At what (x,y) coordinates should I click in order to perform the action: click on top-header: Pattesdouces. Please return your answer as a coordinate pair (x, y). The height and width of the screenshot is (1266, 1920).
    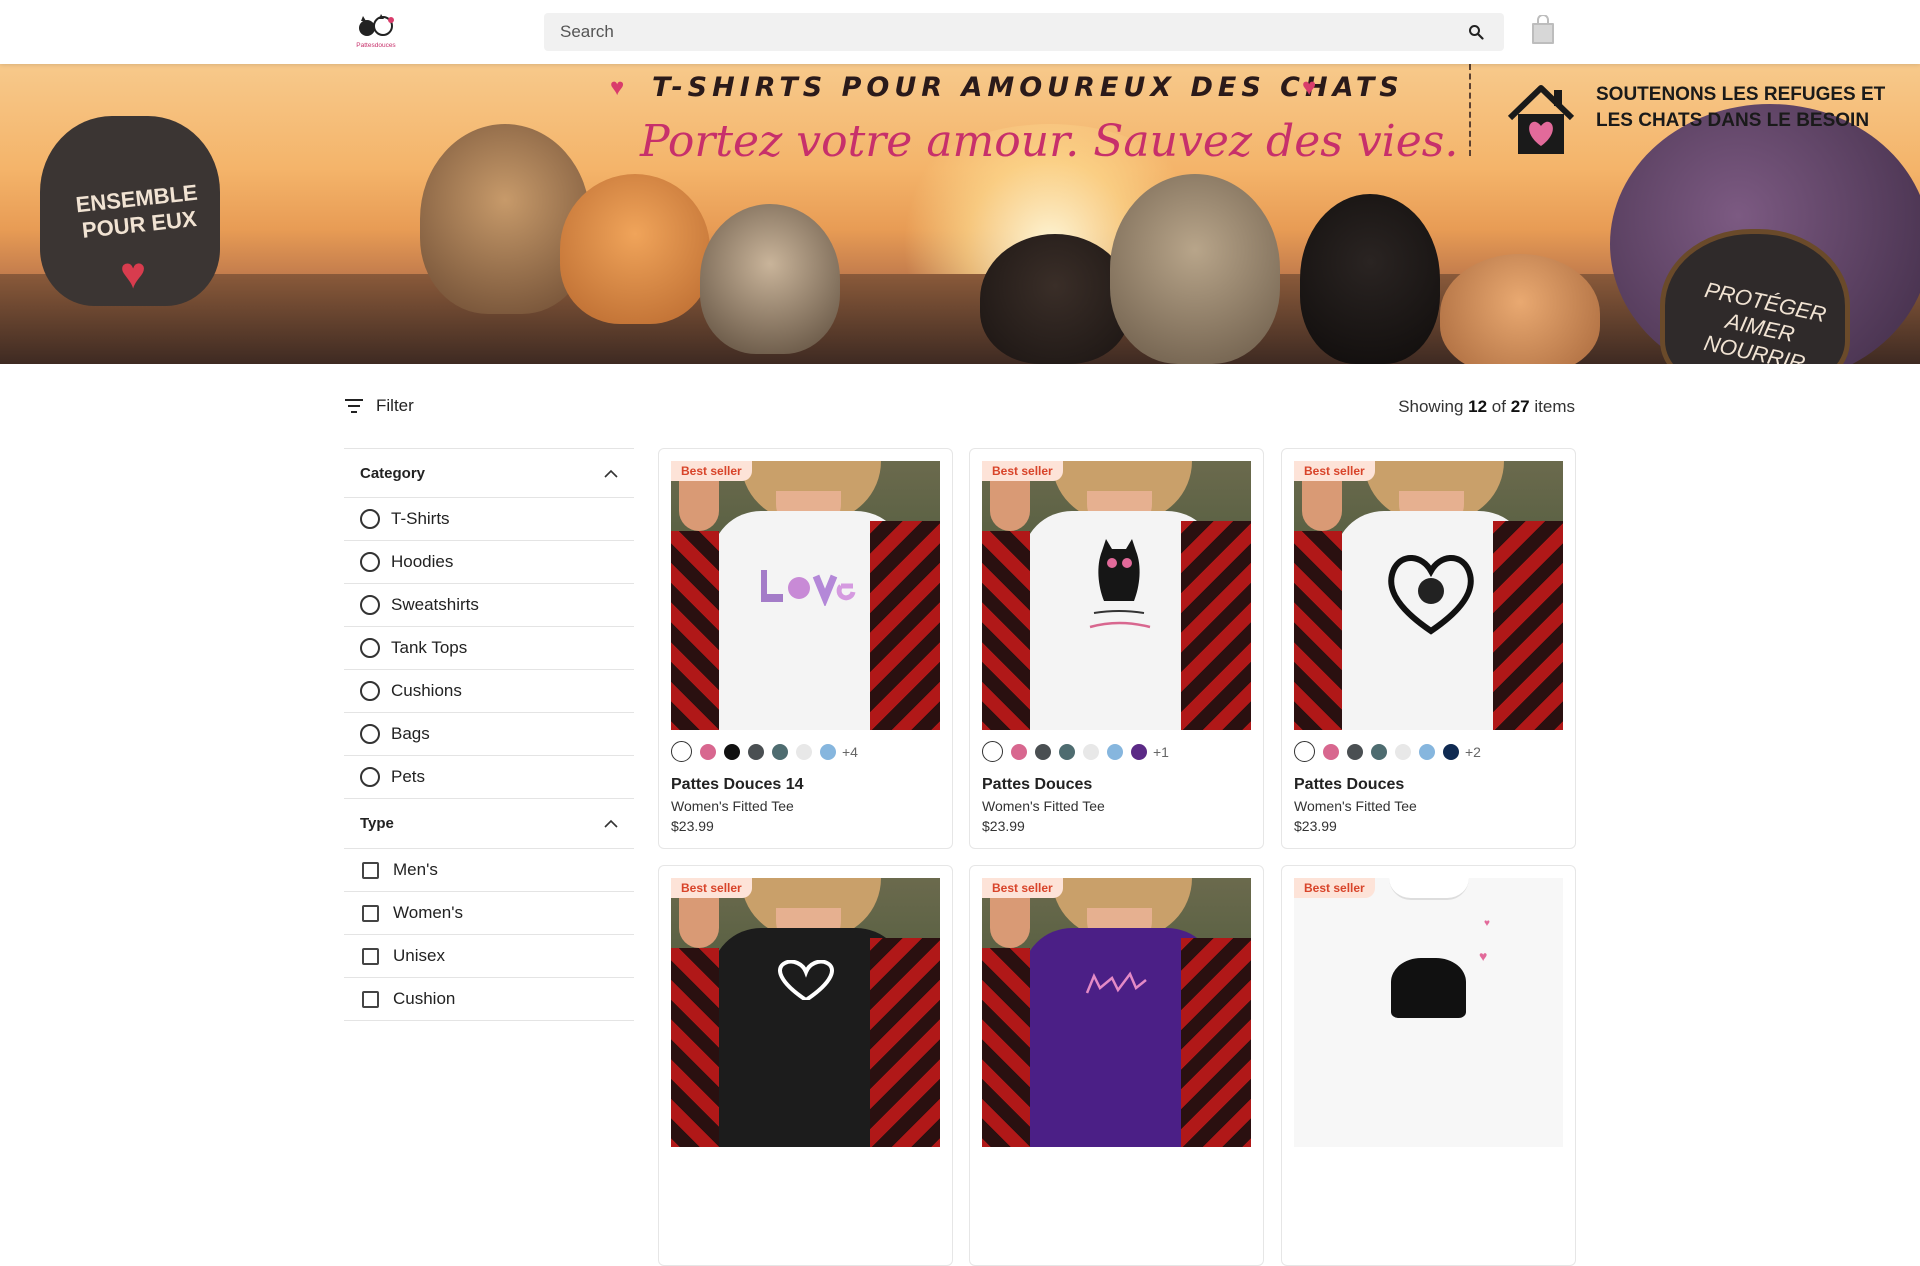
    Looking at the image, I should click on (960, 32).